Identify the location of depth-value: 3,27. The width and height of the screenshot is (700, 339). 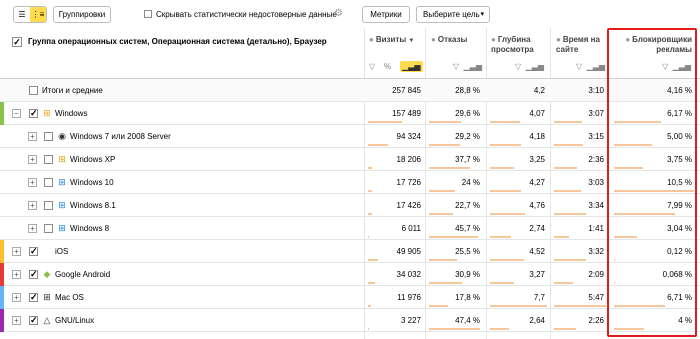
(537, 274).